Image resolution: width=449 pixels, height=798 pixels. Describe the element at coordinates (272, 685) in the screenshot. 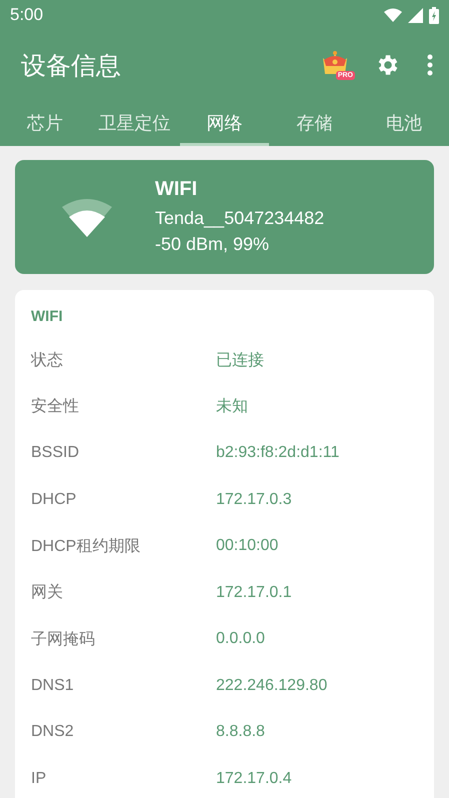

I see `field-value: 222.246.129.80` at that location.